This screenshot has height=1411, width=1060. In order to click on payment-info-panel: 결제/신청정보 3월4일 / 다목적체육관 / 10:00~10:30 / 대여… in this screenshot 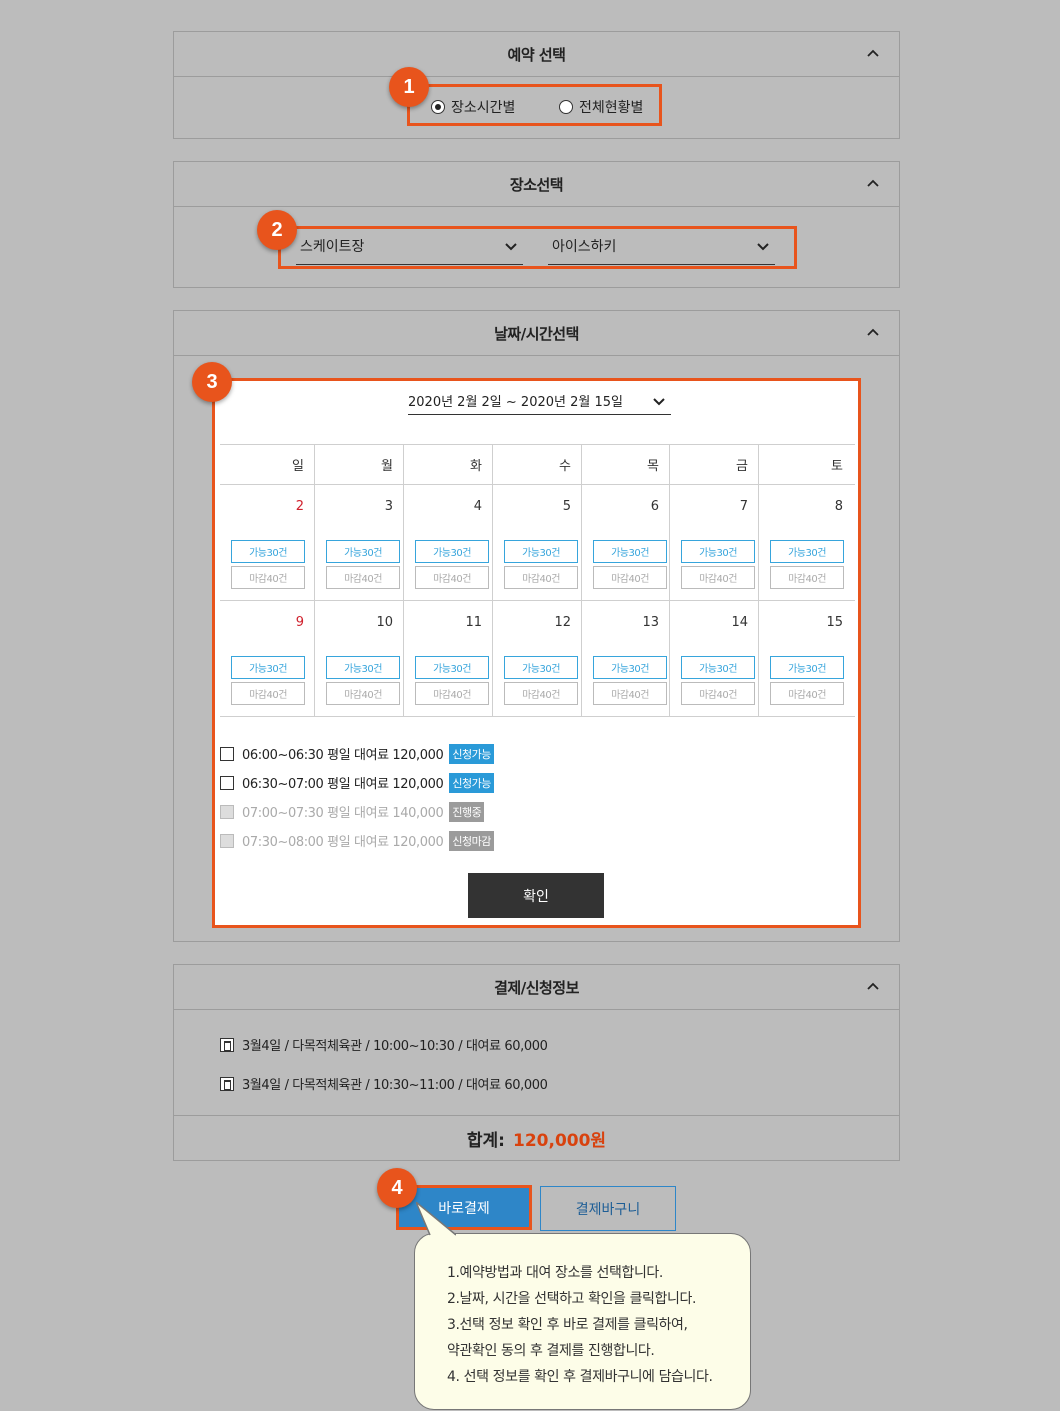, I will do `click(536, 1062)`.